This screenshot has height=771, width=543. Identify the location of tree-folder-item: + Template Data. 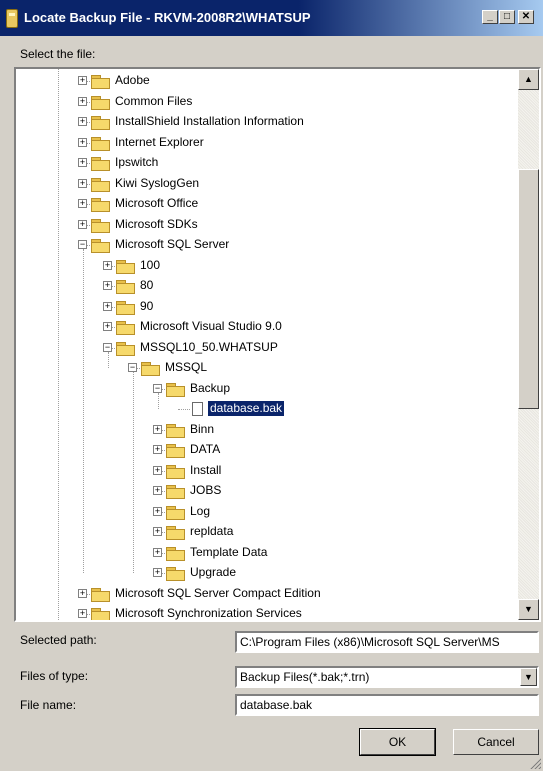
(266, 553).